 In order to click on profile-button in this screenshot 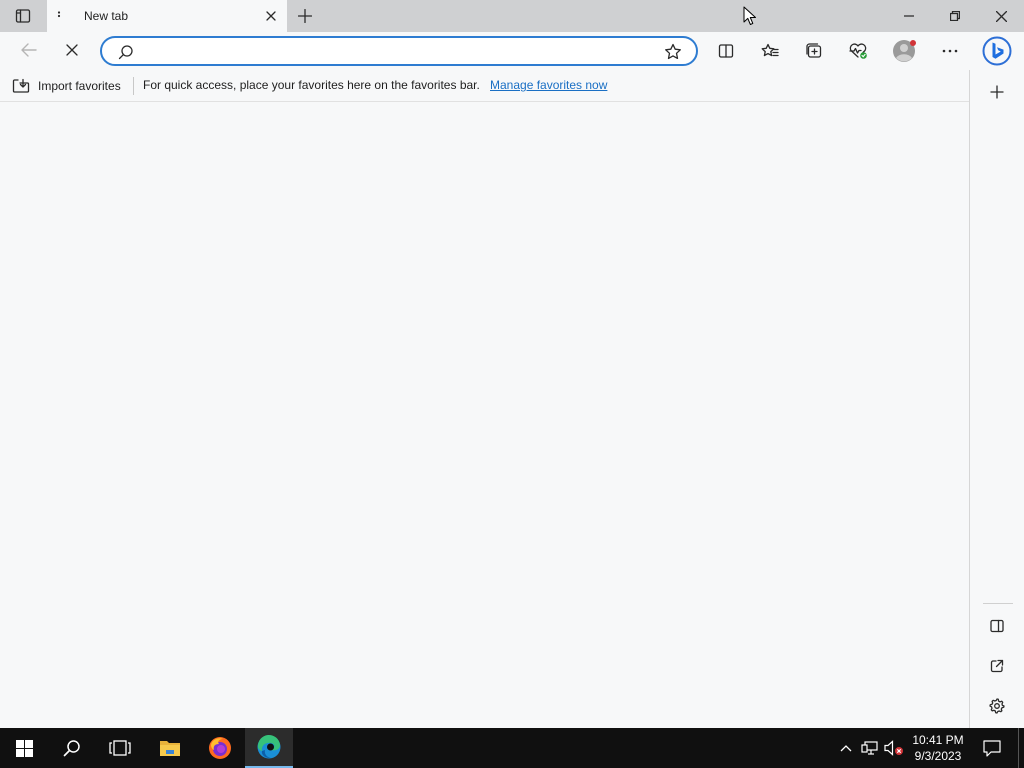, I will do `click(904, 51)`.